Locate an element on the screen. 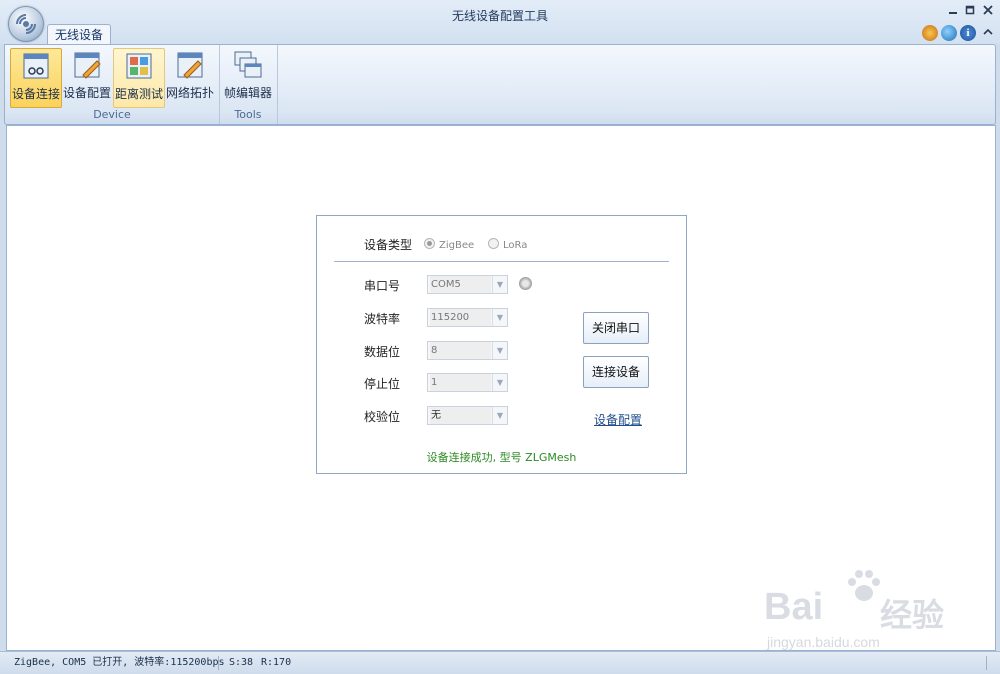 The height and width of the screenshot is (674, 1000). device-connect-button: 设备连接 is located at coordinates (36, 78).